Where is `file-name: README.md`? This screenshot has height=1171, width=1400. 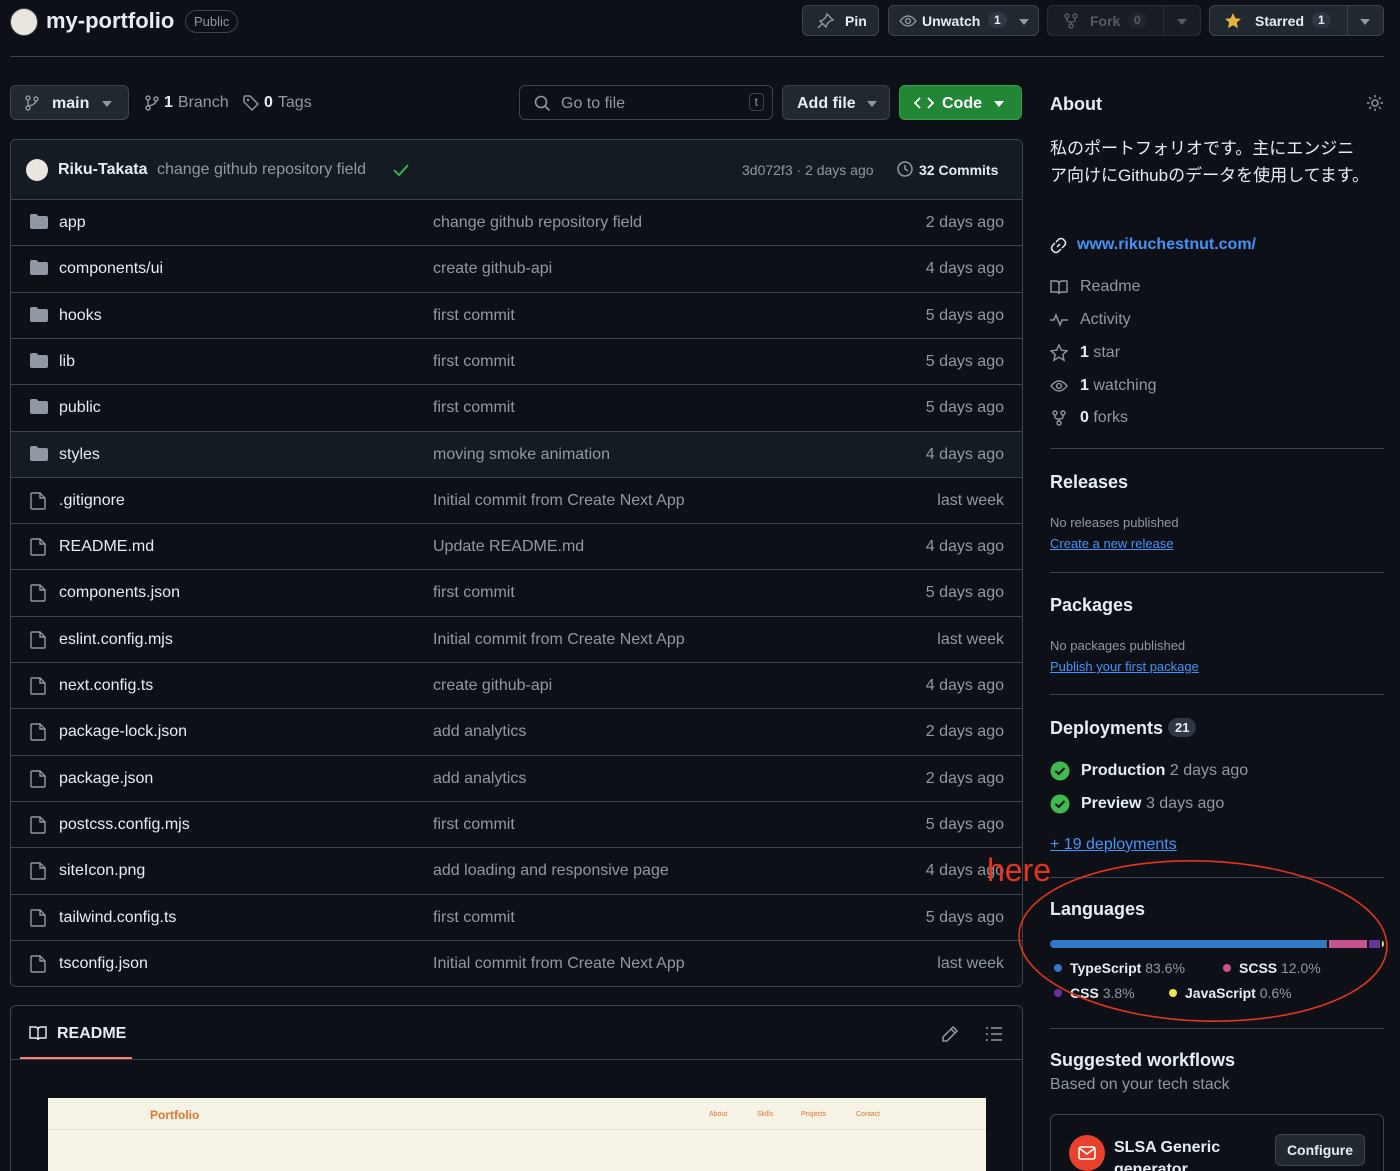 file-name: README.md is located at coordinates (106, 547).